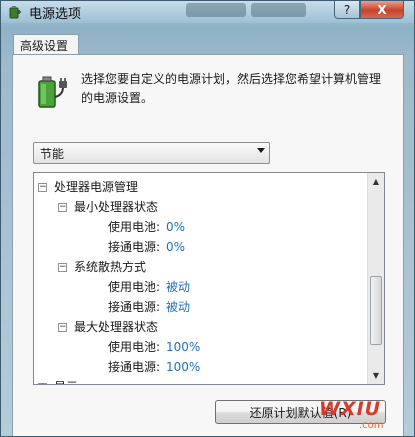 The image size is (415, 437). I want to click on battery-plug-icon, so click(52, 92).